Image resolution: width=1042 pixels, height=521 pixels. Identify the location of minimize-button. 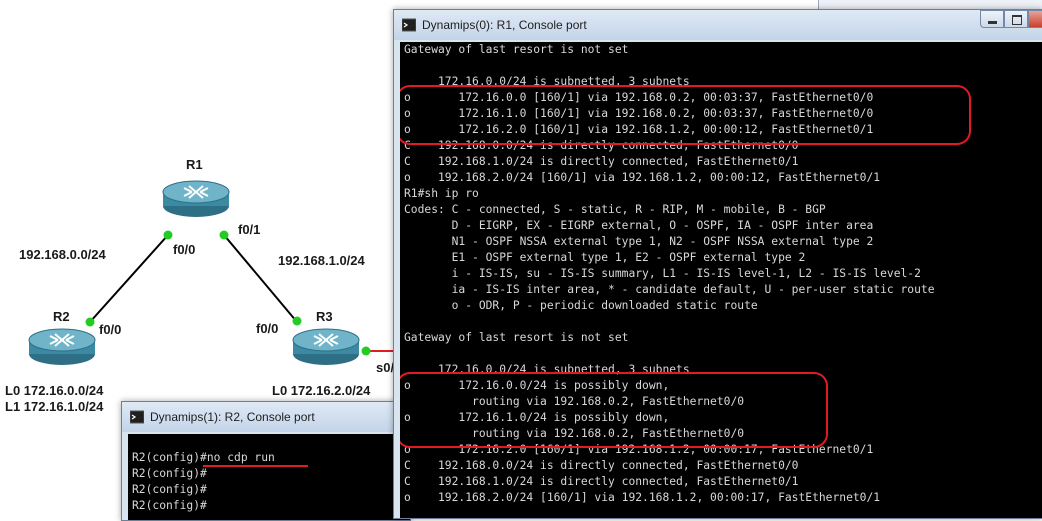
(992, 19).